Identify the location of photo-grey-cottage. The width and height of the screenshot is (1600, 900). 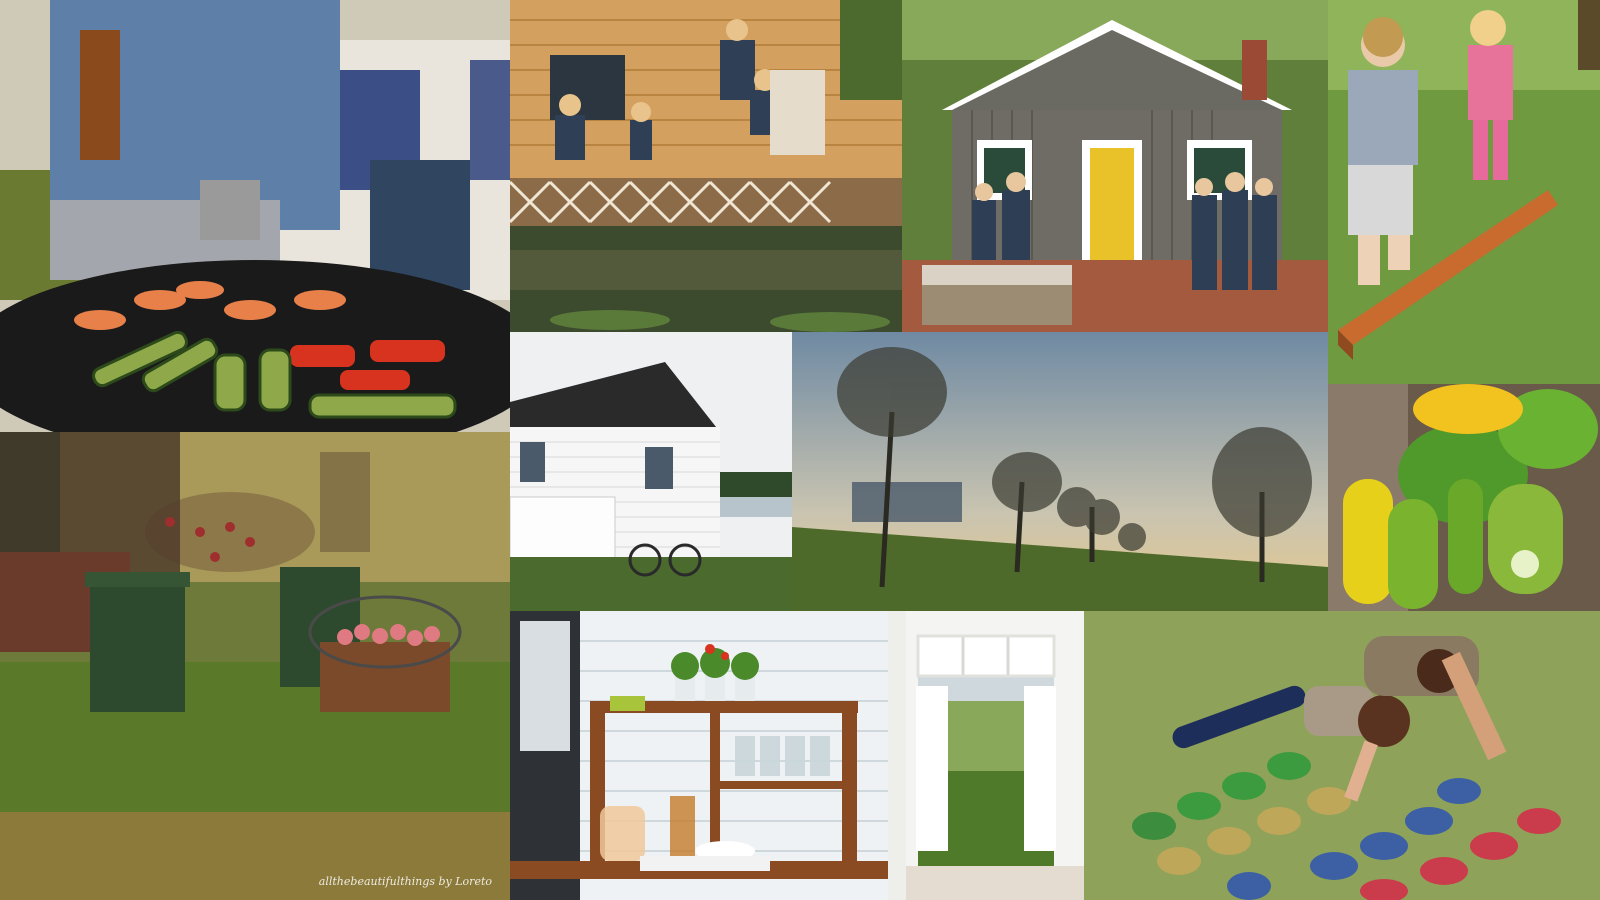
(1115, 166).